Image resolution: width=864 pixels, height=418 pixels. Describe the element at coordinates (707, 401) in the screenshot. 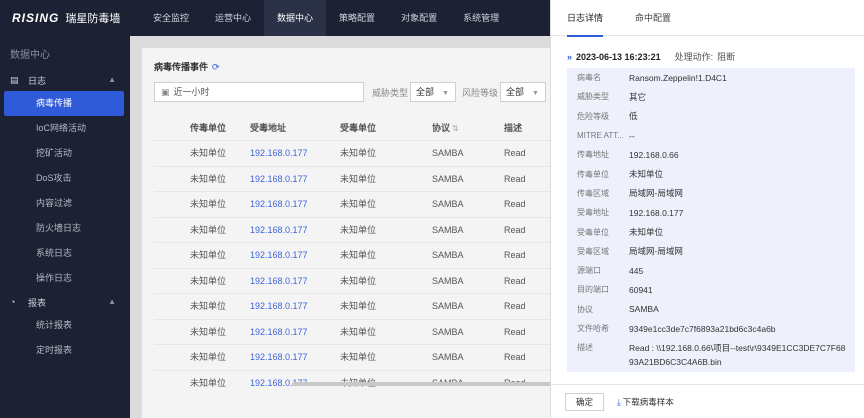

I see `drawer-footer: 确定 ⤓ 下载病毒样本` at that location.